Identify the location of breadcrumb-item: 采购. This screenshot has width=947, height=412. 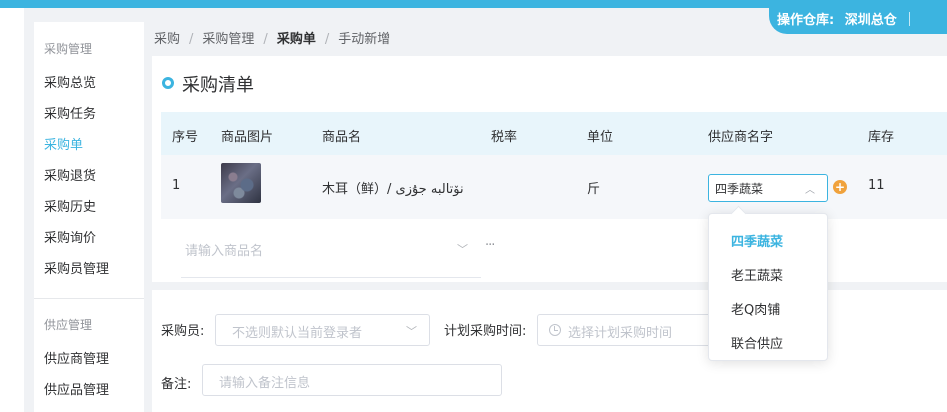
(167, 37).